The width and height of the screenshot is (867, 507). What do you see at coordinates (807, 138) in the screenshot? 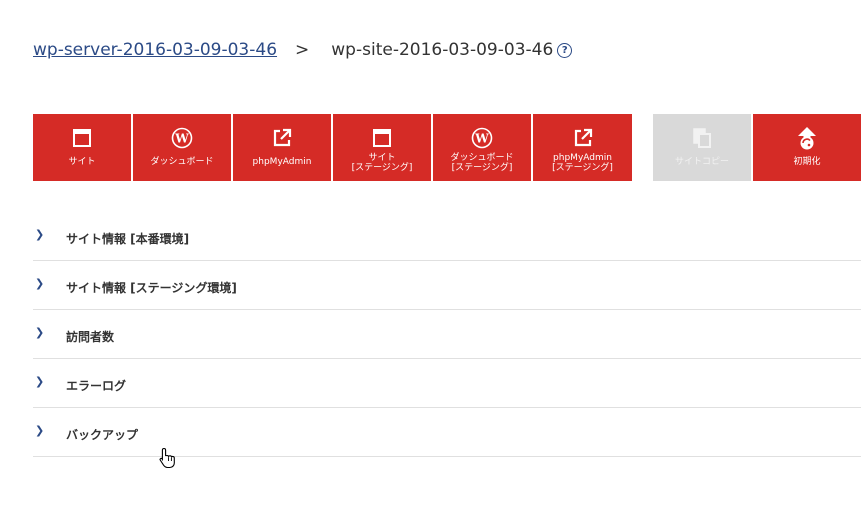
I see `reset-icon` at bounding box center [807, 138].